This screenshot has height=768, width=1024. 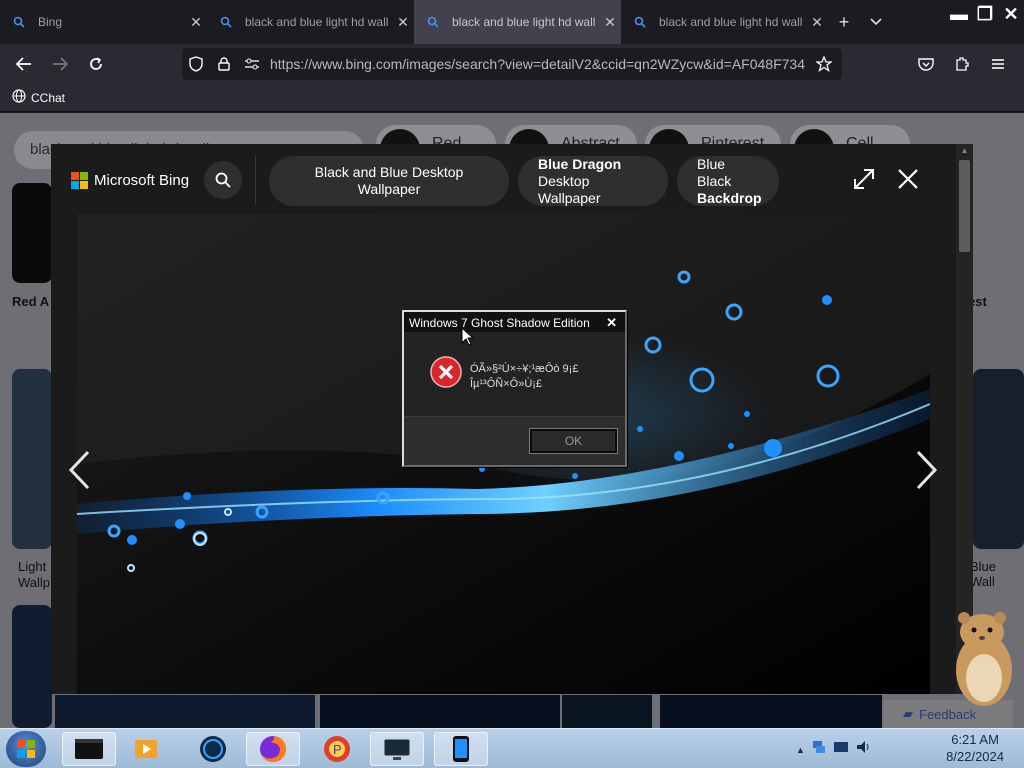 I want to click on next-image-button, so click(x=926, y=470).